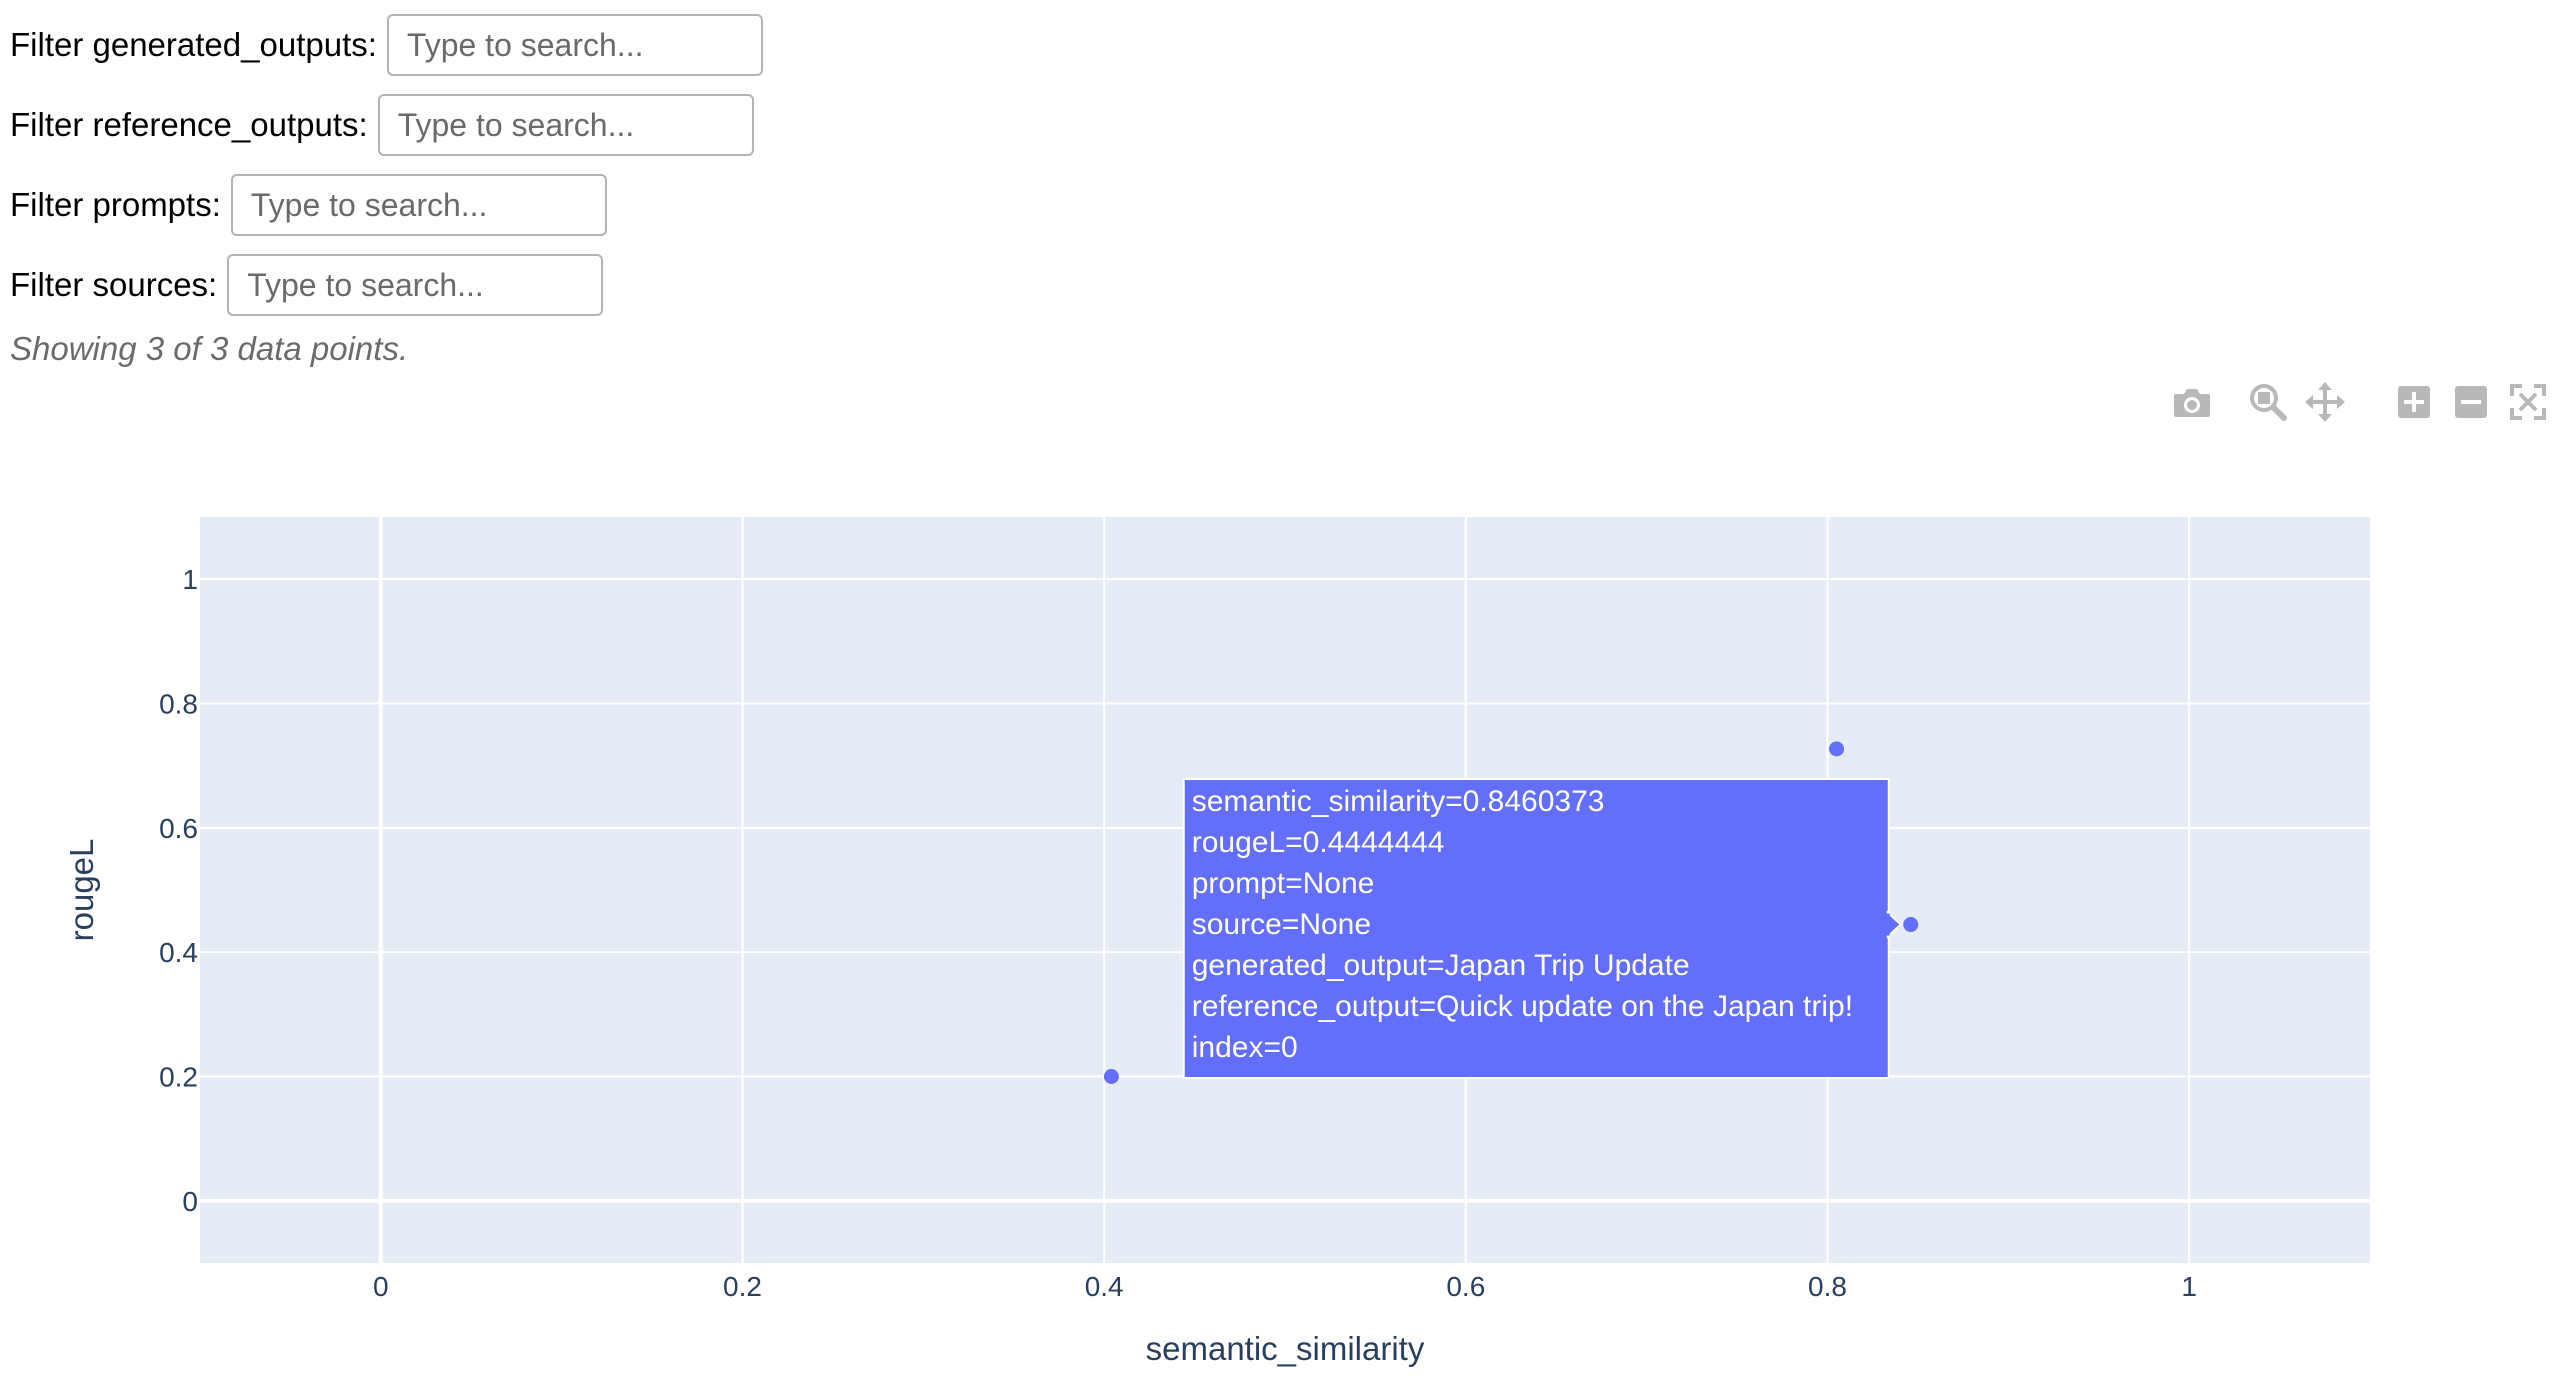 The image size is (2554, 1376). What do you see at coordinates (81, 890) in the screenshot?
I see `y-axis-title: rougeL` at bounding box center [81, 890].